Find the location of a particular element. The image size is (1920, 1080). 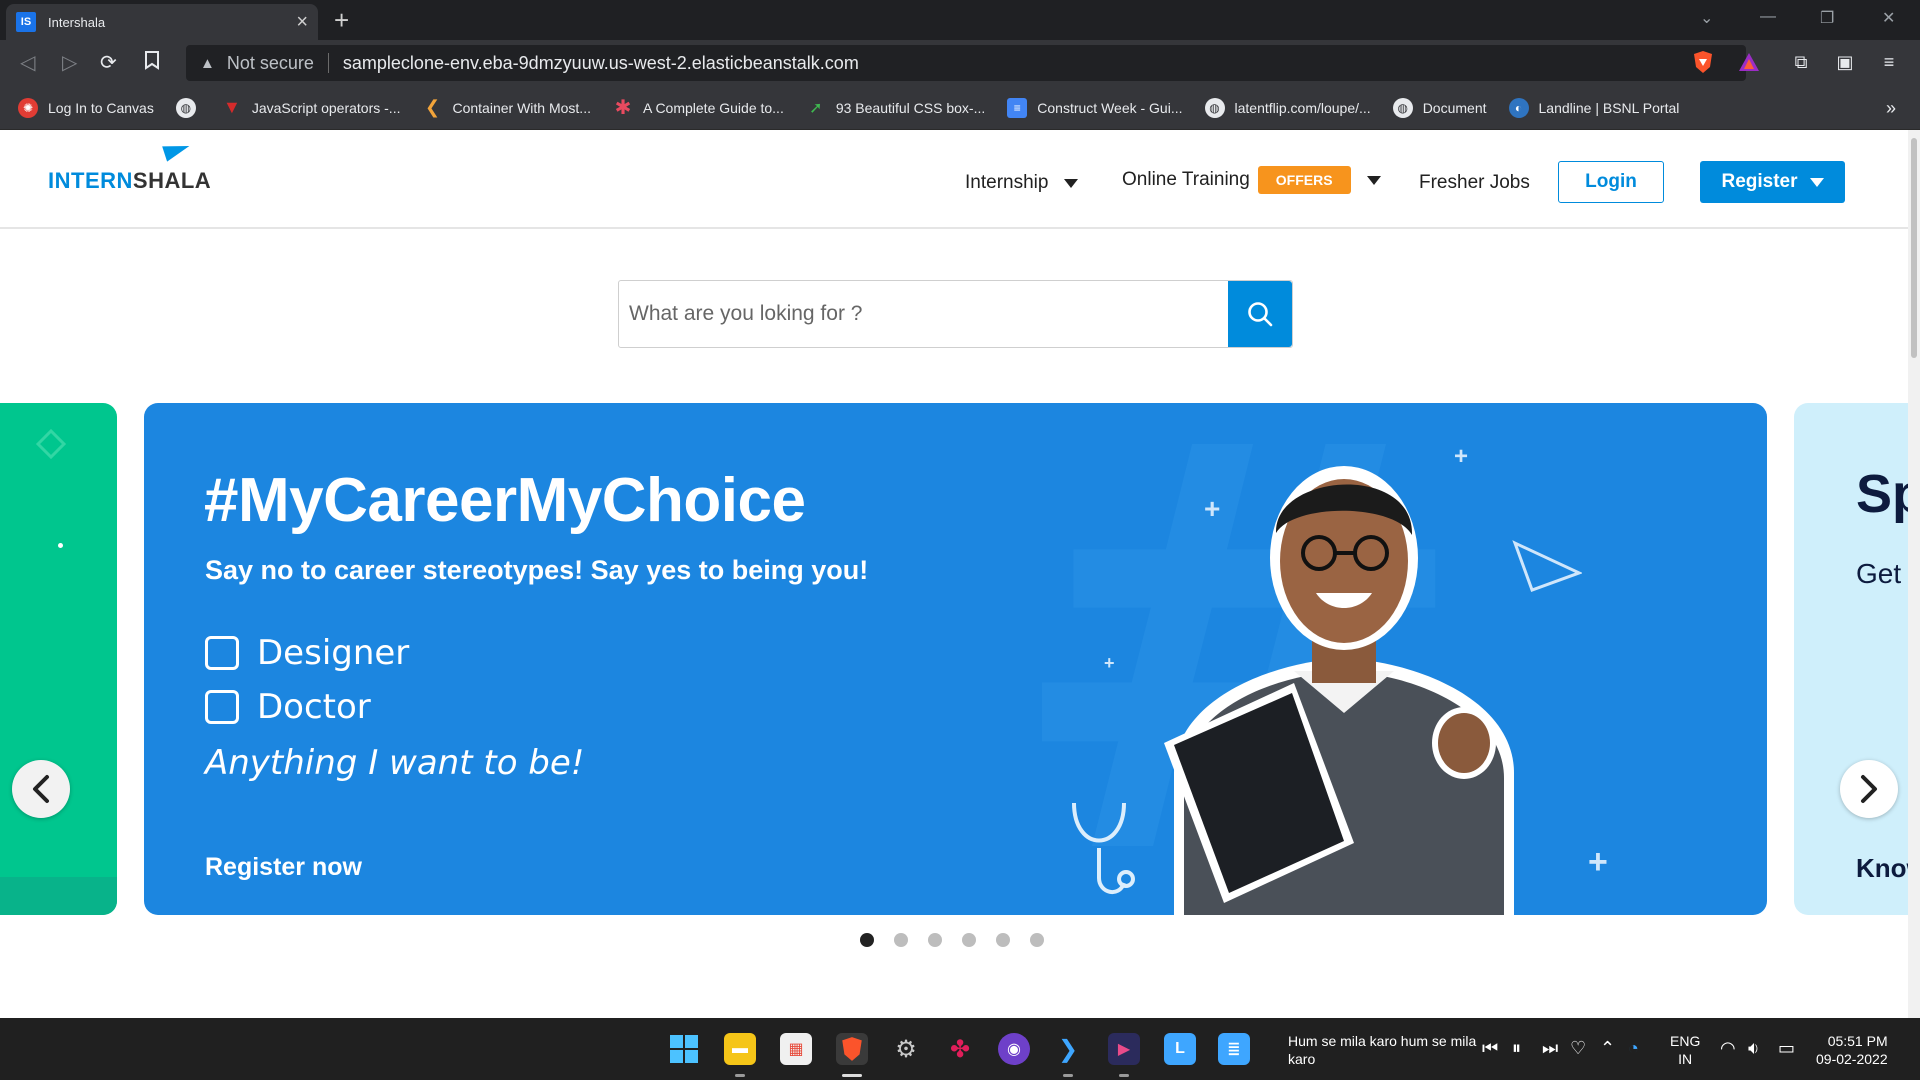

media-player-icon: ▶ is located at coordinates (1124, 1049).